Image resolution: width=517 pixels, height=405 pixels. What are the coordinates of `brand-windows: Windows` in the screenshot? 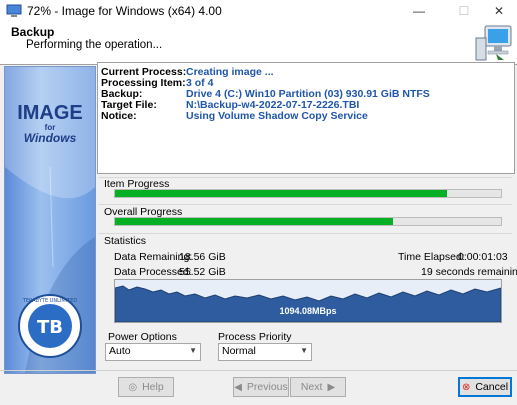 It's located at (50, 138).